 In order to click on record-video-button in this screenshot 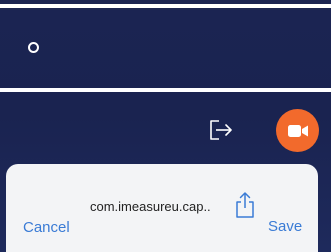, I will do `click(297, 130)`.